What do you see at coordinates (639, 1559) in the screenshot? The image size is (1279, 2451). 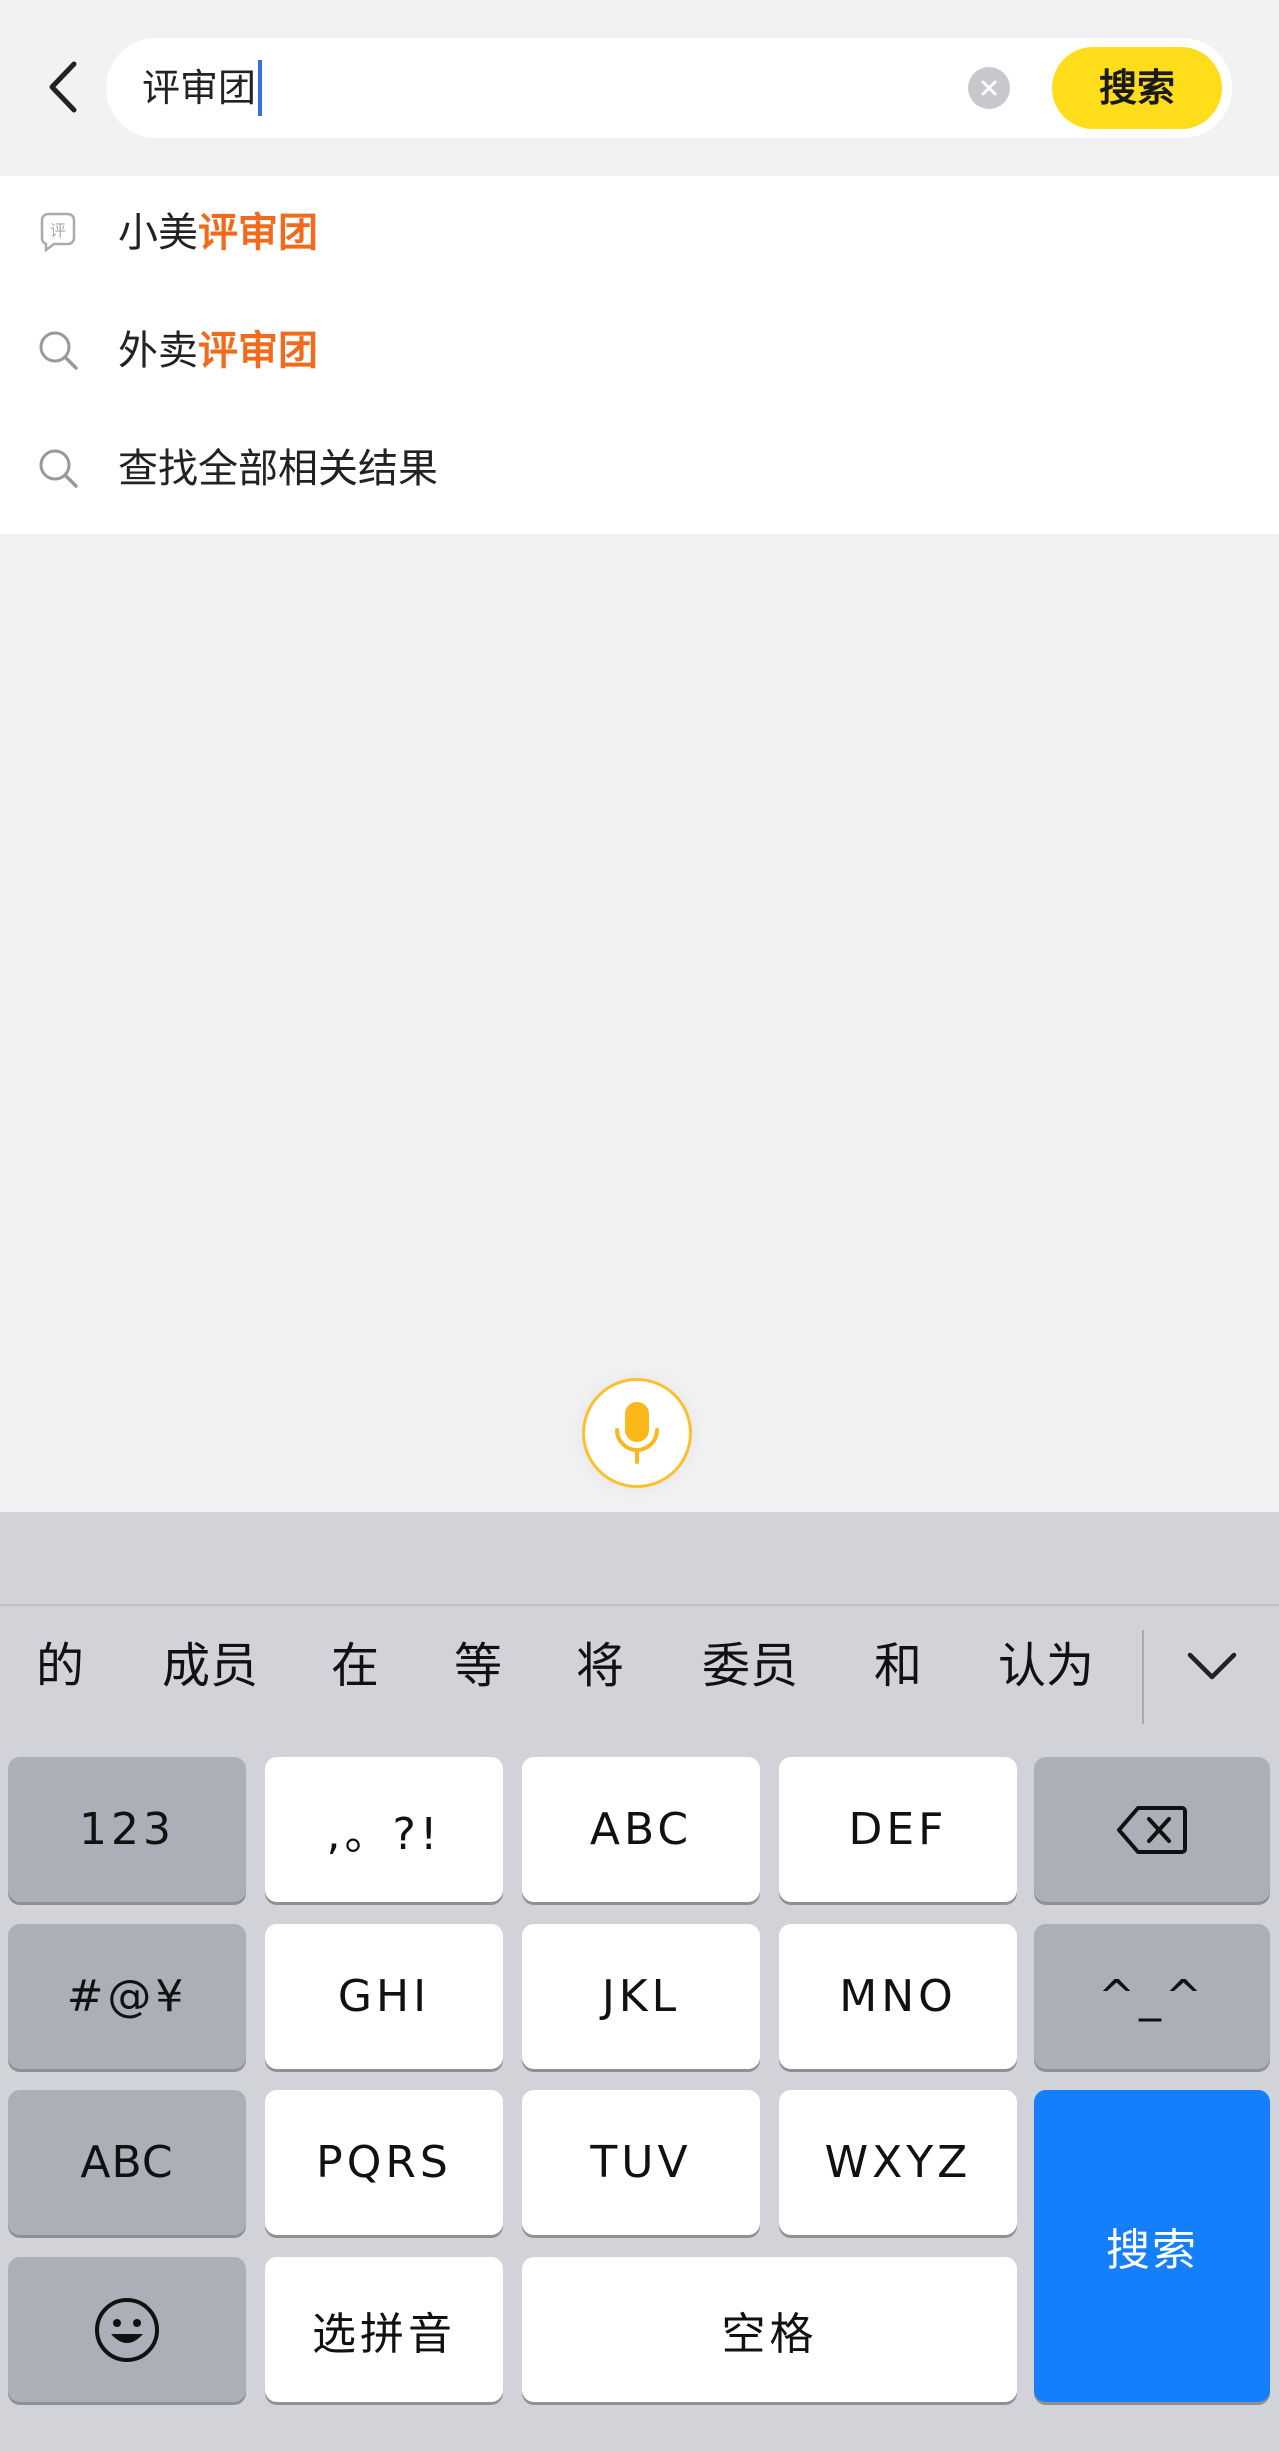 I see `keyboard-toolbar` at bounding box center [639, 1559].